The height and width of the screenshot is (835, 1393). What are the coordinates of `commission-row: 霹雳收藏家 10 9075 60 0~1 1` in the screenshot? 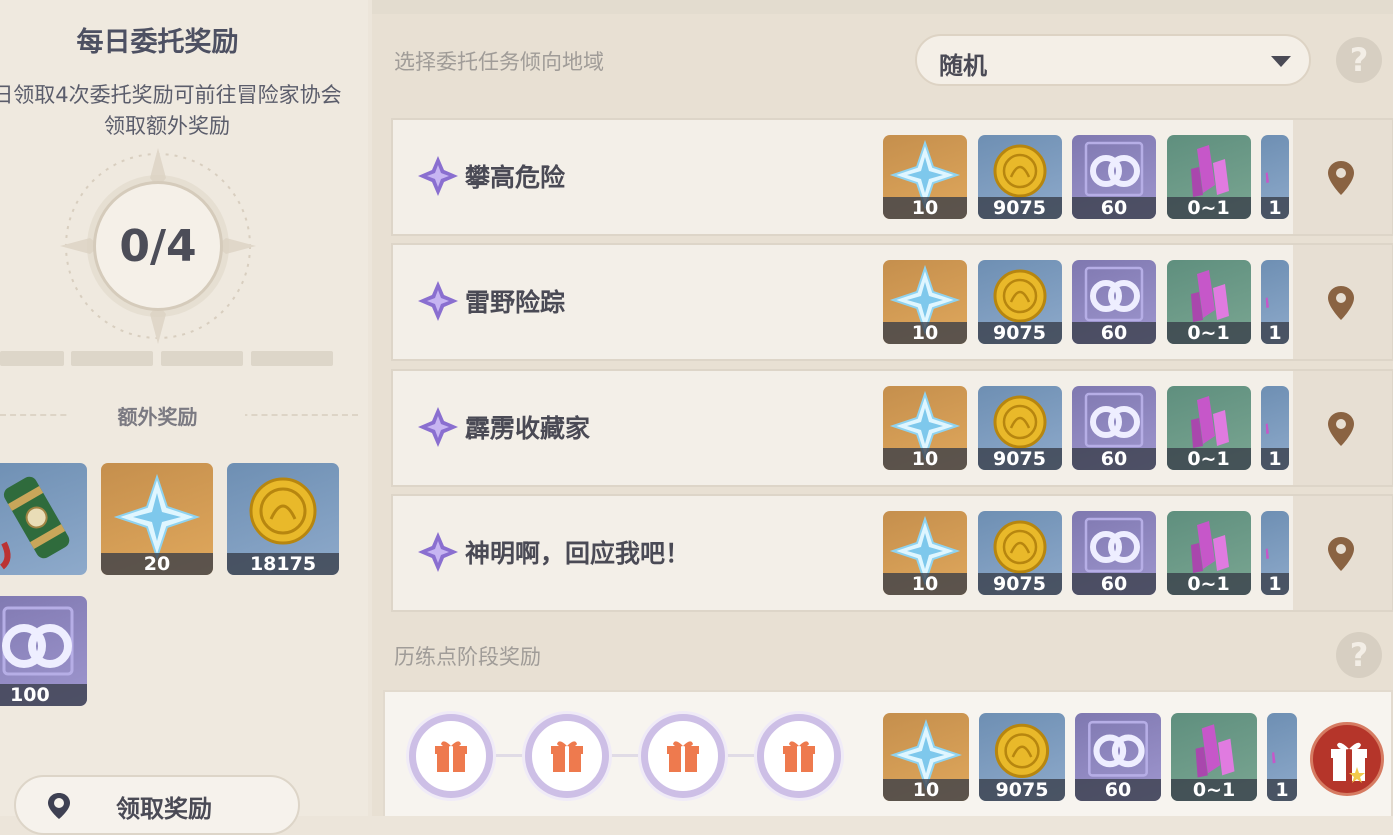 It's located at (892, 428).